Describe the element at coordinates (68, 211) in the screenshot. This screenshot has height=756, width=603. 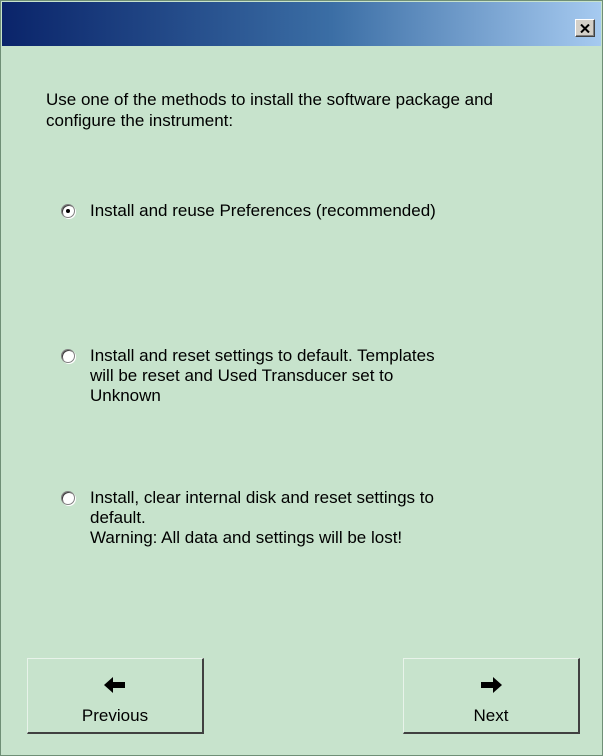
I see `radio-reuse-preferences` at that location.